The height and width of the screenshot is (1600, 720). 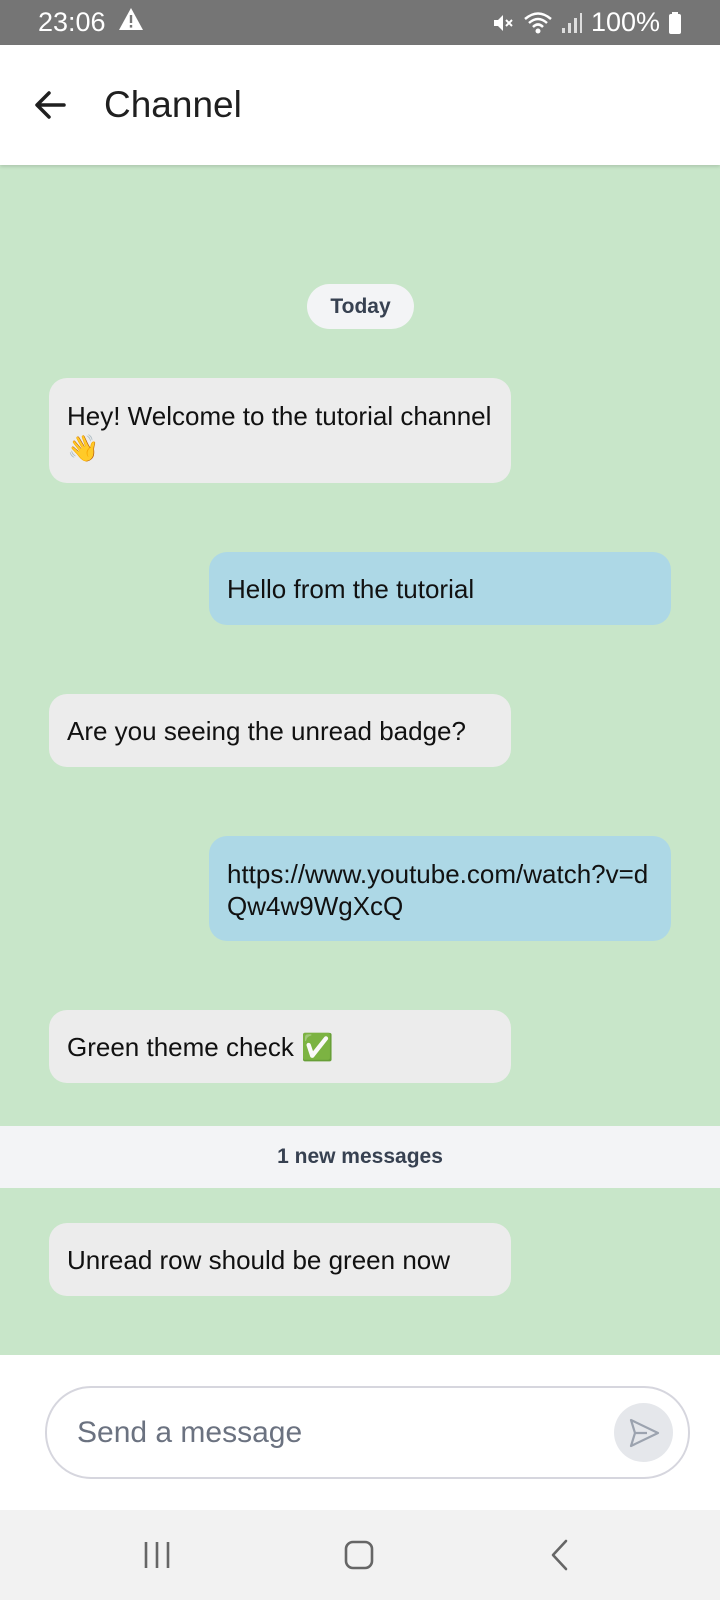 I want to click on message-bubble-outgoing: Hello from the tutorial, so click(x=440, y=588).